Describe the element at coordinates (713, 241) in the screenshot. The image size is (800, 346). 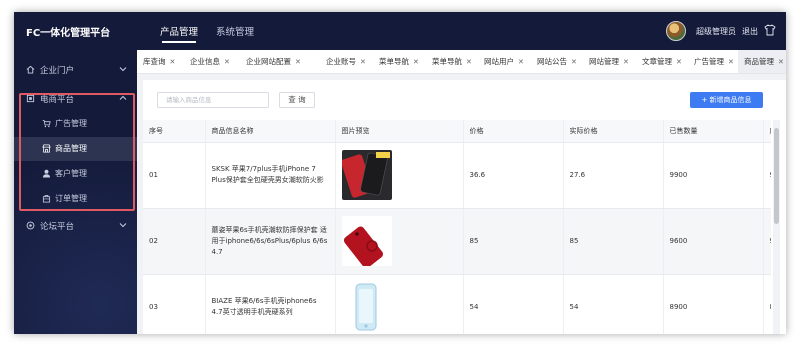
I see `cell-sold: 9600` at that location.